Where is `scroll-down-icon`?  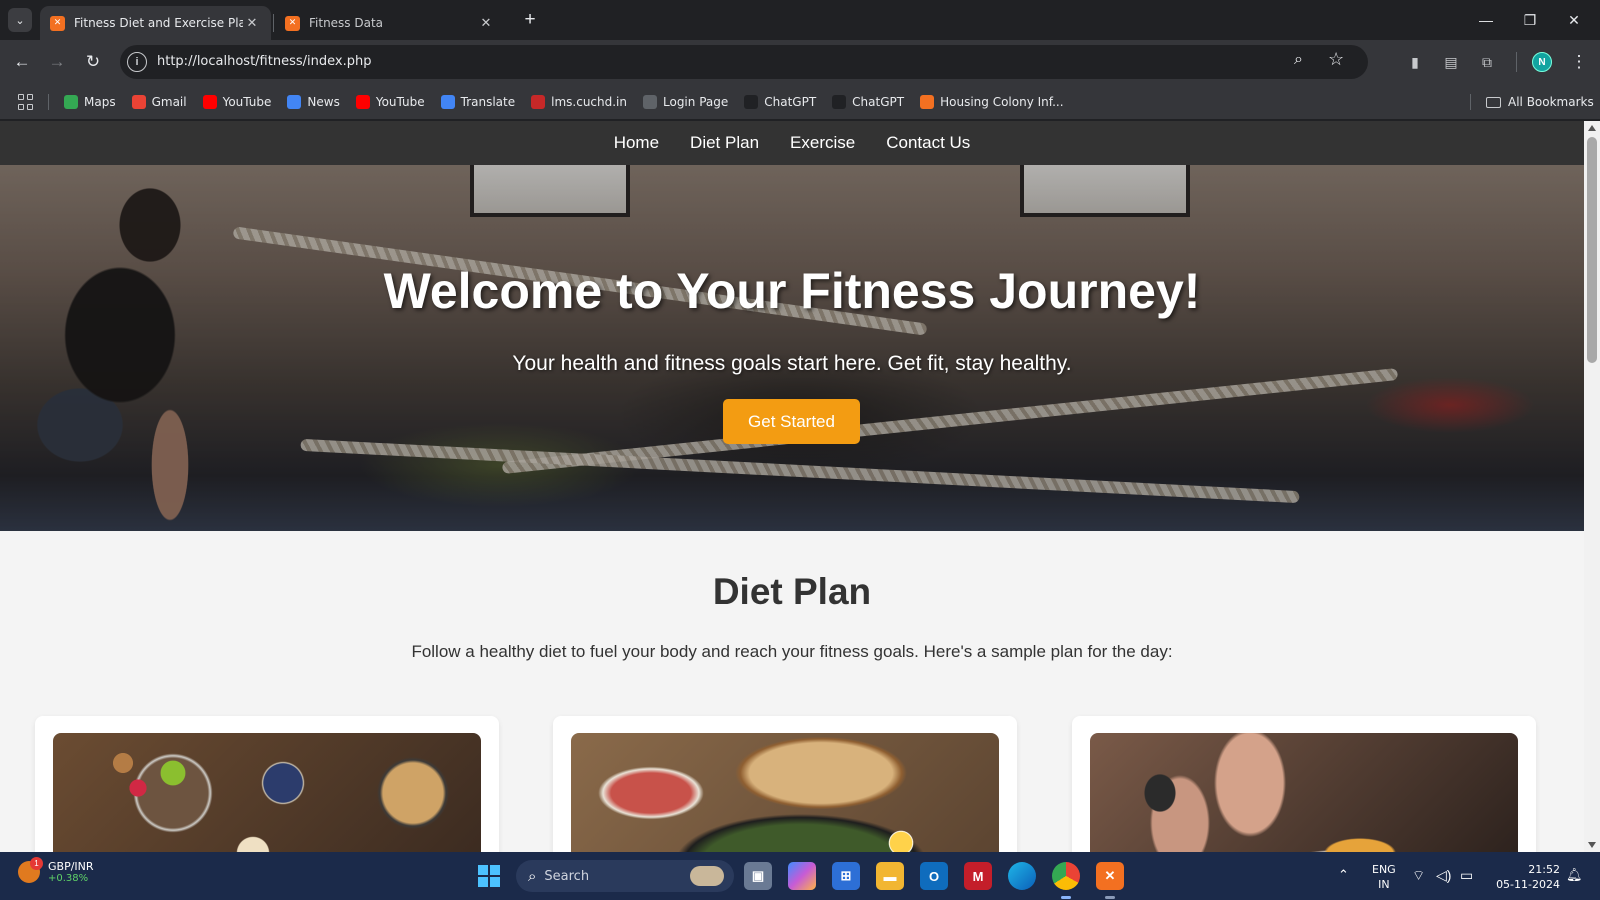
scroll-down-icon is located at coordinates (1592, 845).